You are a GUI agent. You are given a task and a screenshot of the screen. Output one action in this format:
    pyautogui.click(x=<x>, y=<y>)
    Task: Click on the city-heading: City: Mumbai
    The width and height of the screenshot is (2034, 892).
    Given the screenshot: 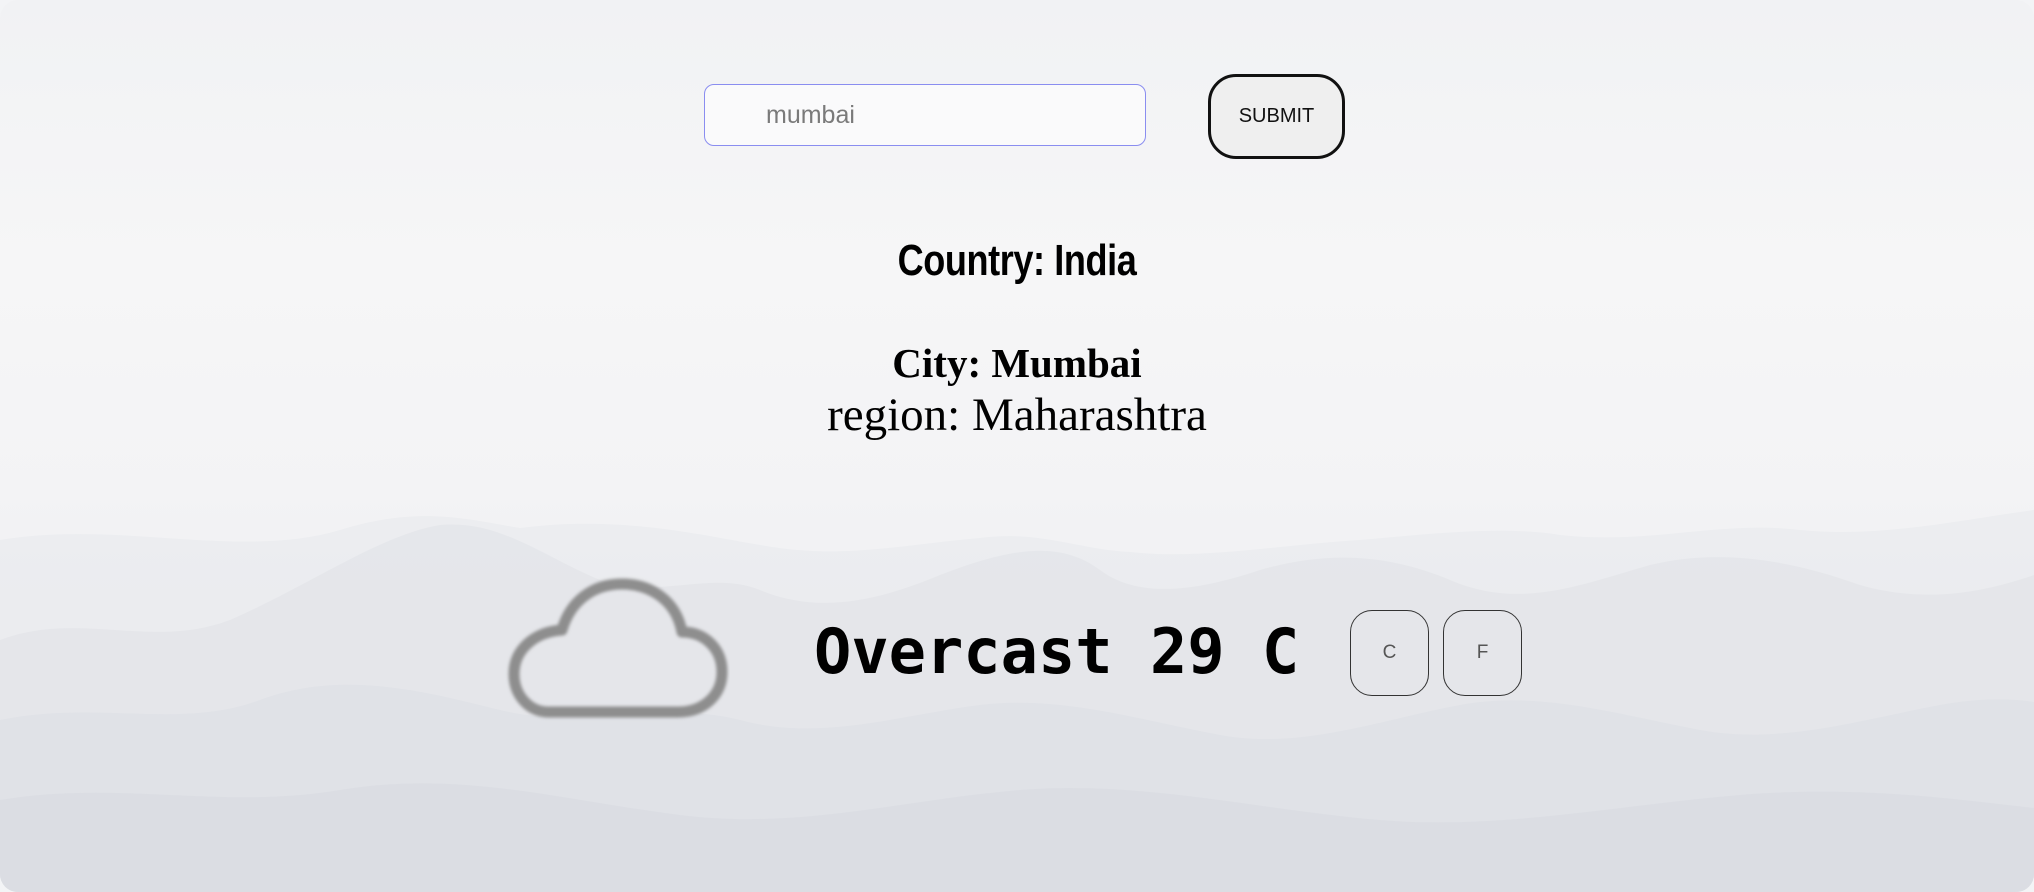 What is the action you would take?
    pyautogui.click(x=1017, y=363)
    